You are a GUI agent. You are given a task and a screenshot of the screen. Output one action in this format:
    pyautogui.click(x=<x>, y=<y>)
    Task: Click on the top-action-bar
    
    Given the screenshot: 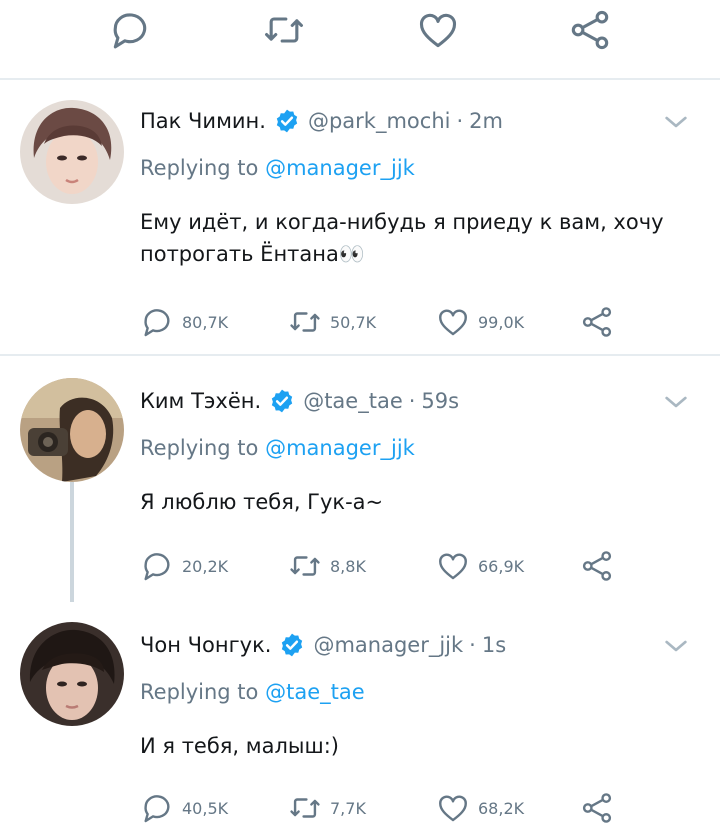 What is the action you would take?
    pyautogui.click(x=360, y=39)
    